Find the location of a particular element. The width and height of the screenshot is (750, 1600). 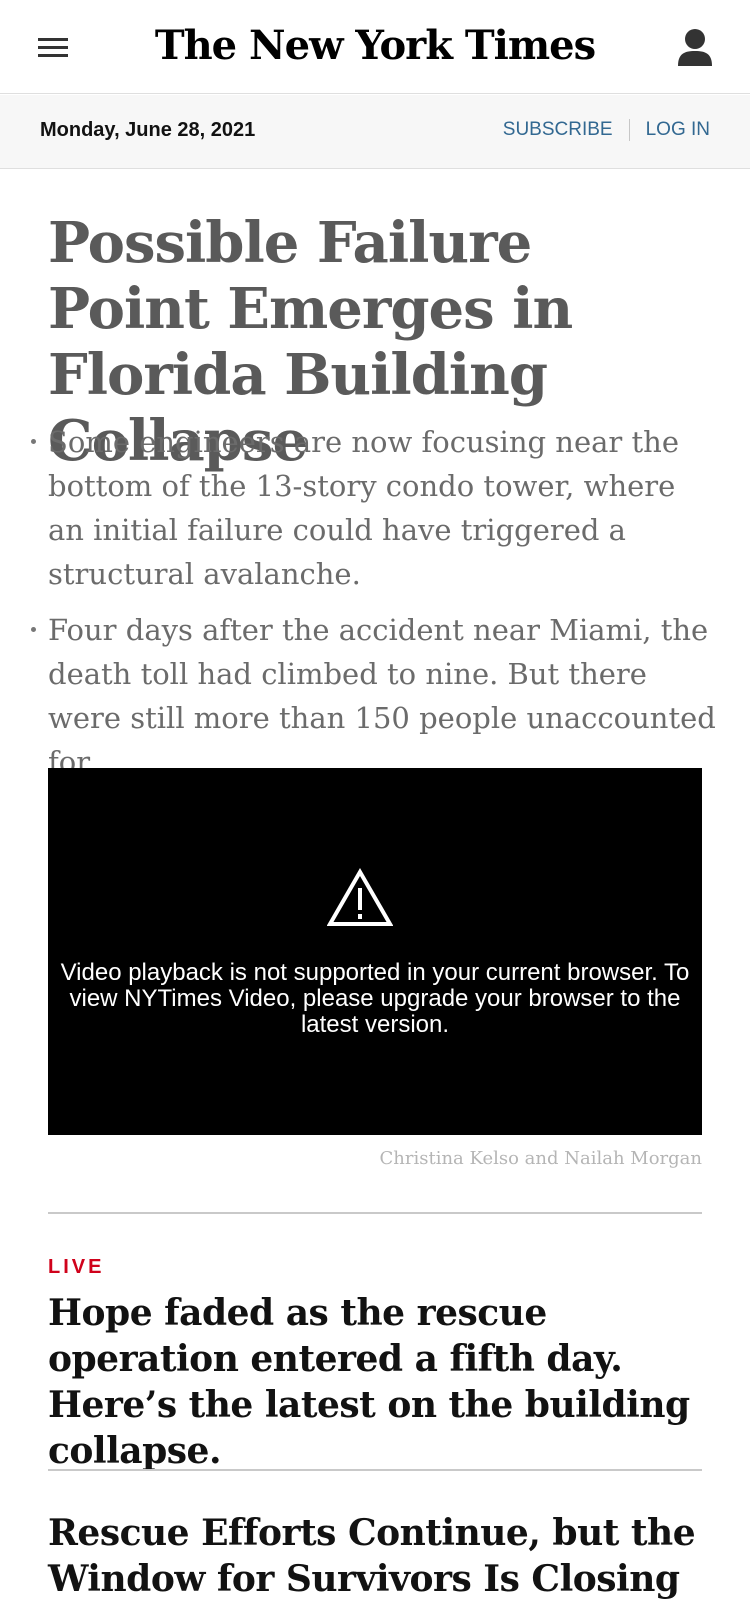

link-divider is located at coordinates (629, 130).